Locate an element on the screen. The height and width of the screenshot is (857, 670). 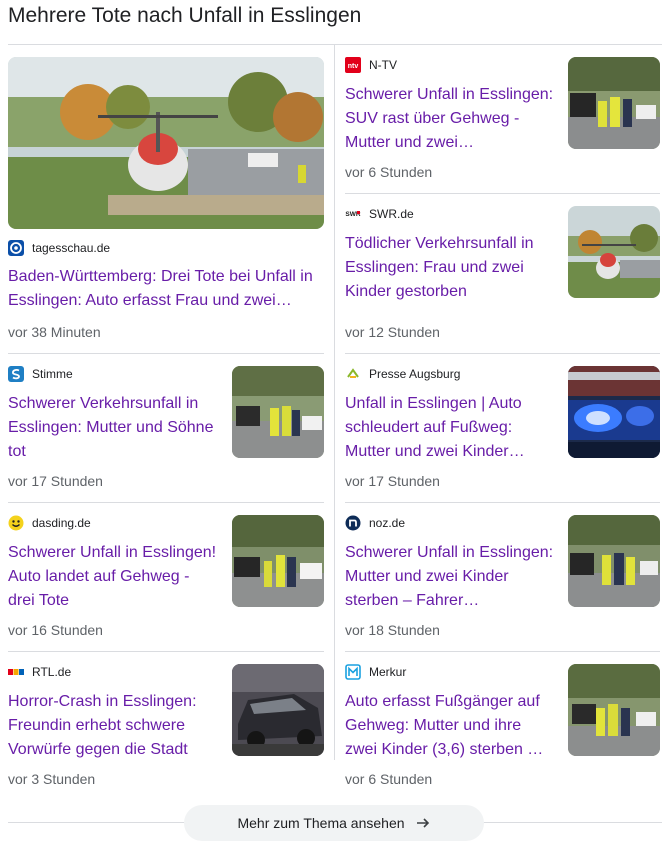
swr-logo-icon: SWR is located at coordinates (353, 214).